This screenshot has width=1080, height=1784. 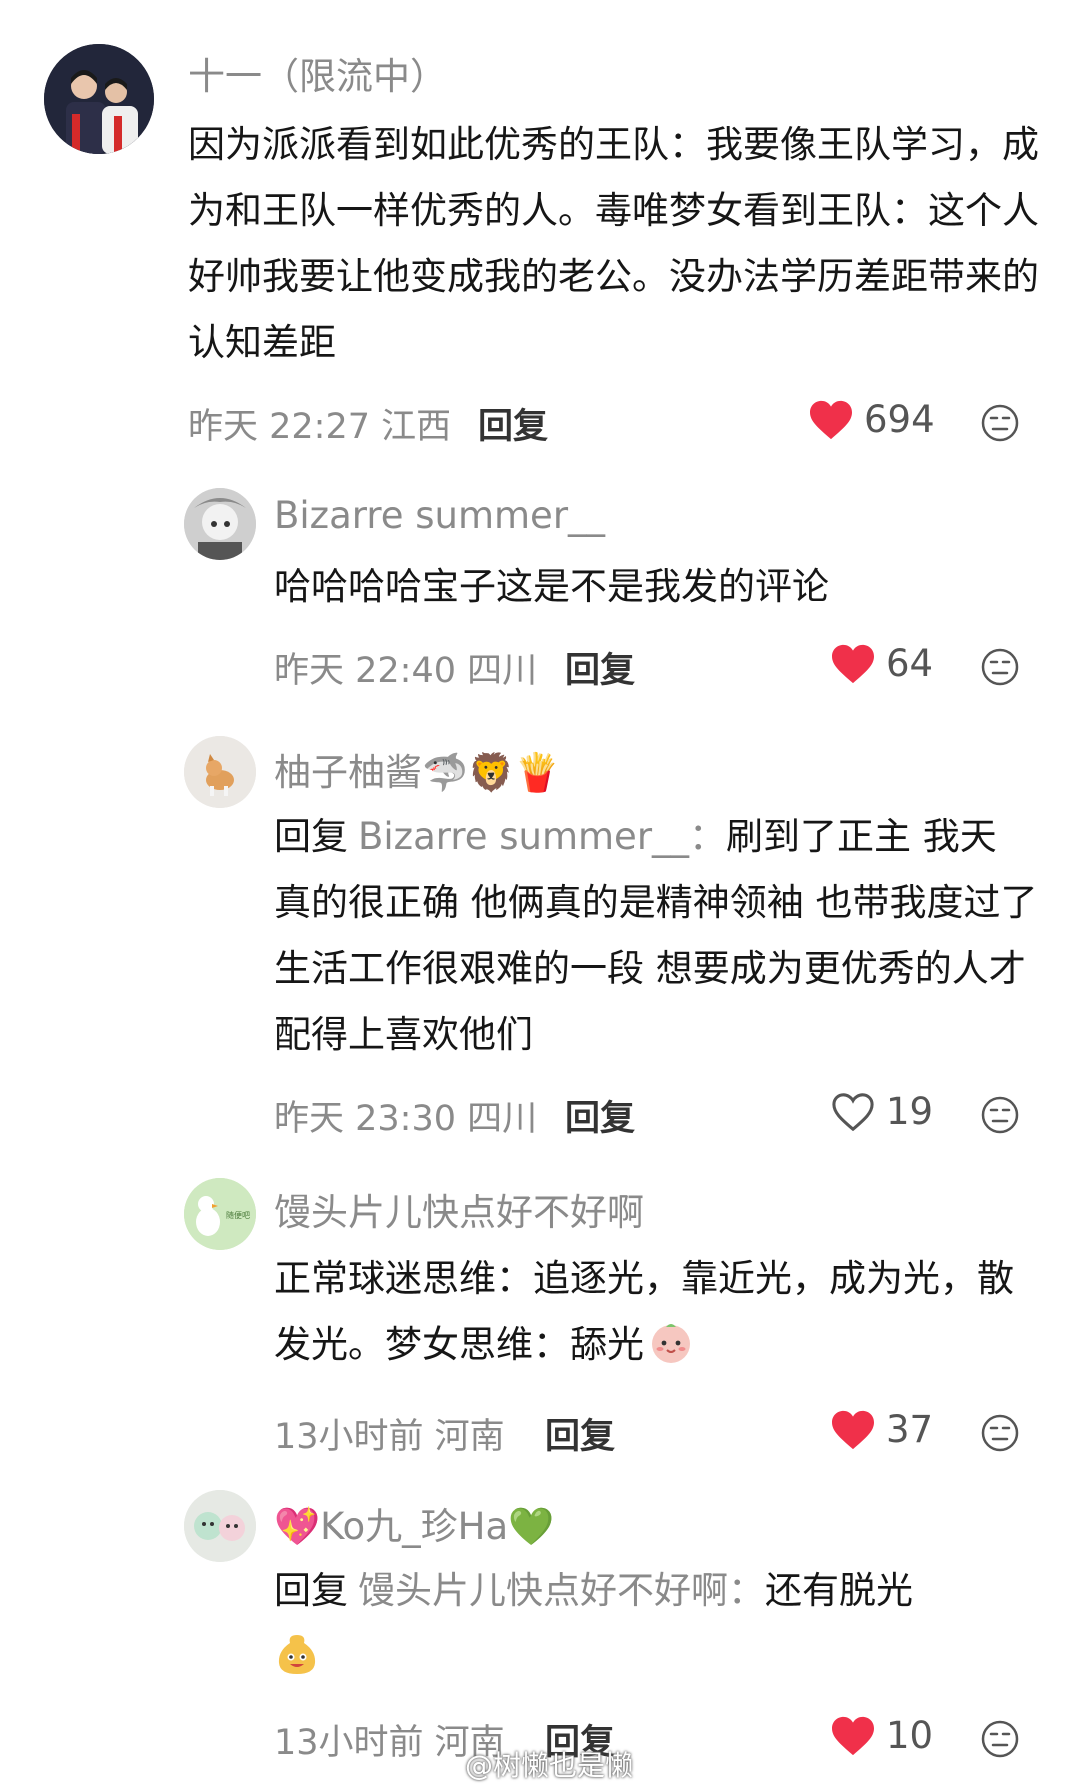 I want to click on like-count: 37, so click(x=910, y=1429).